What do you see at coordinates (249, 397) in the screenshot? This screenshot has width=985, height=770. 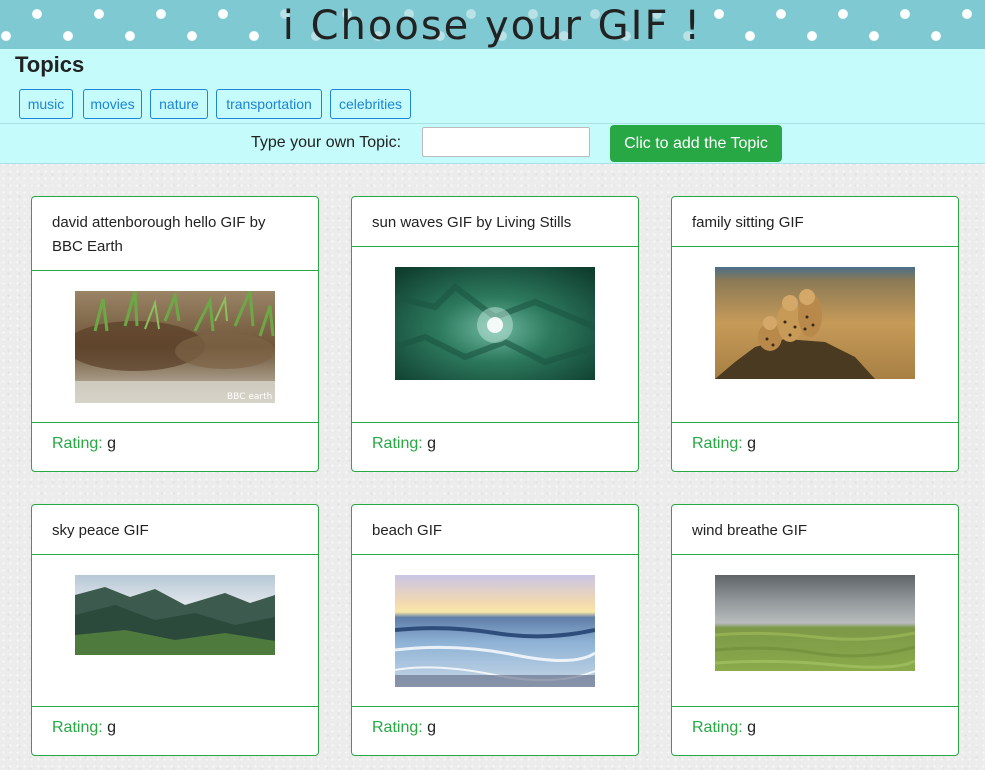 I see `bbc-earth-watermark: BBC earth` at bounding box center [249, 397].